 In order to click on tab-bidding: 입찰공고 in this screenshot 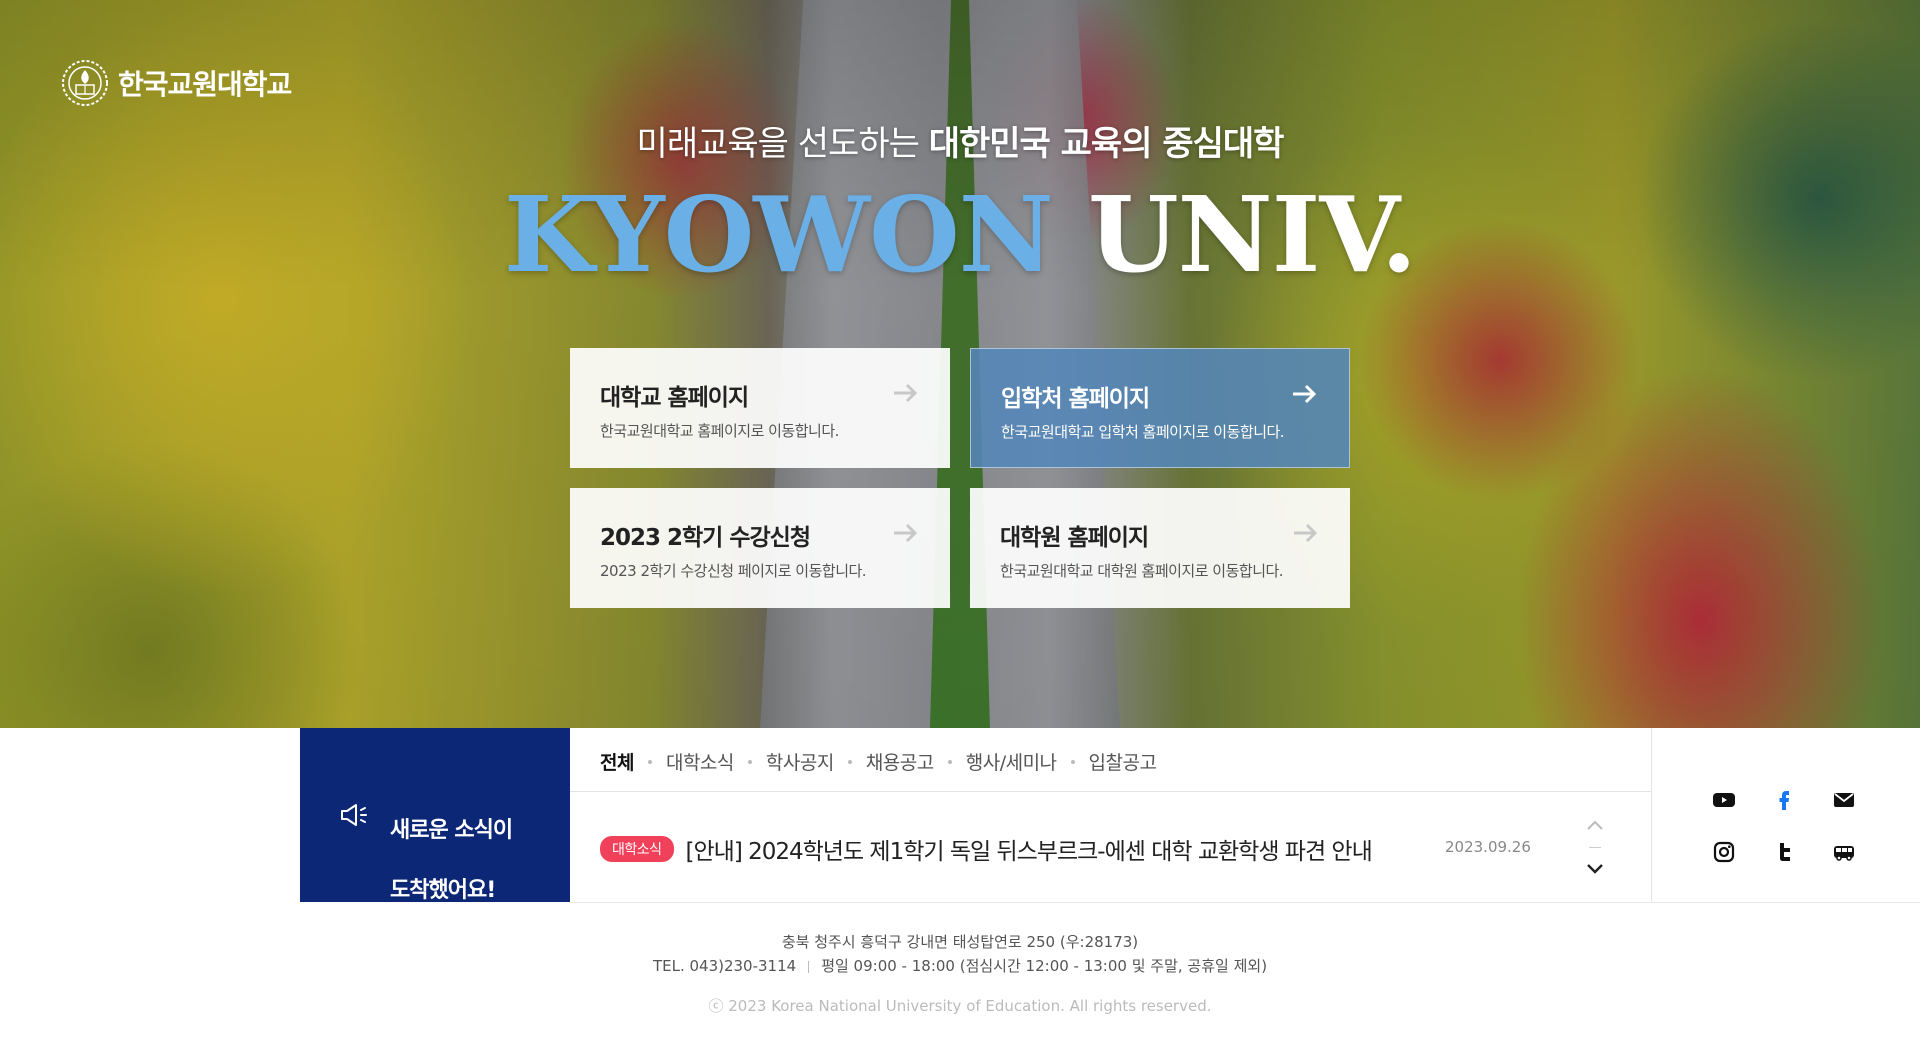, I will do `click(1123, 761)`.